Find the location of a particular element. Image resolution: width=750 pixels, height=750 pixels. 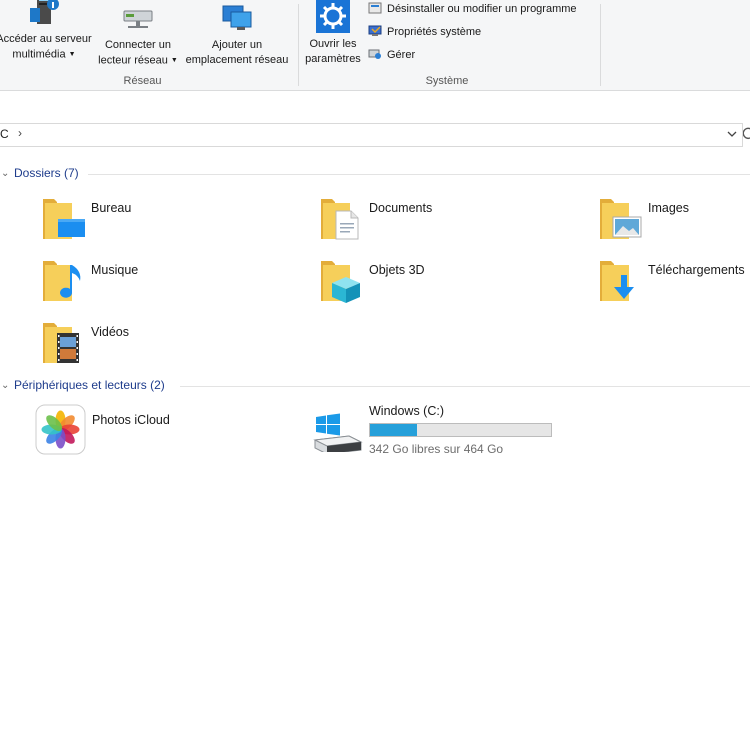

section-folders: ⌄ Dossiers (7) is located at coordinates (375, 174).